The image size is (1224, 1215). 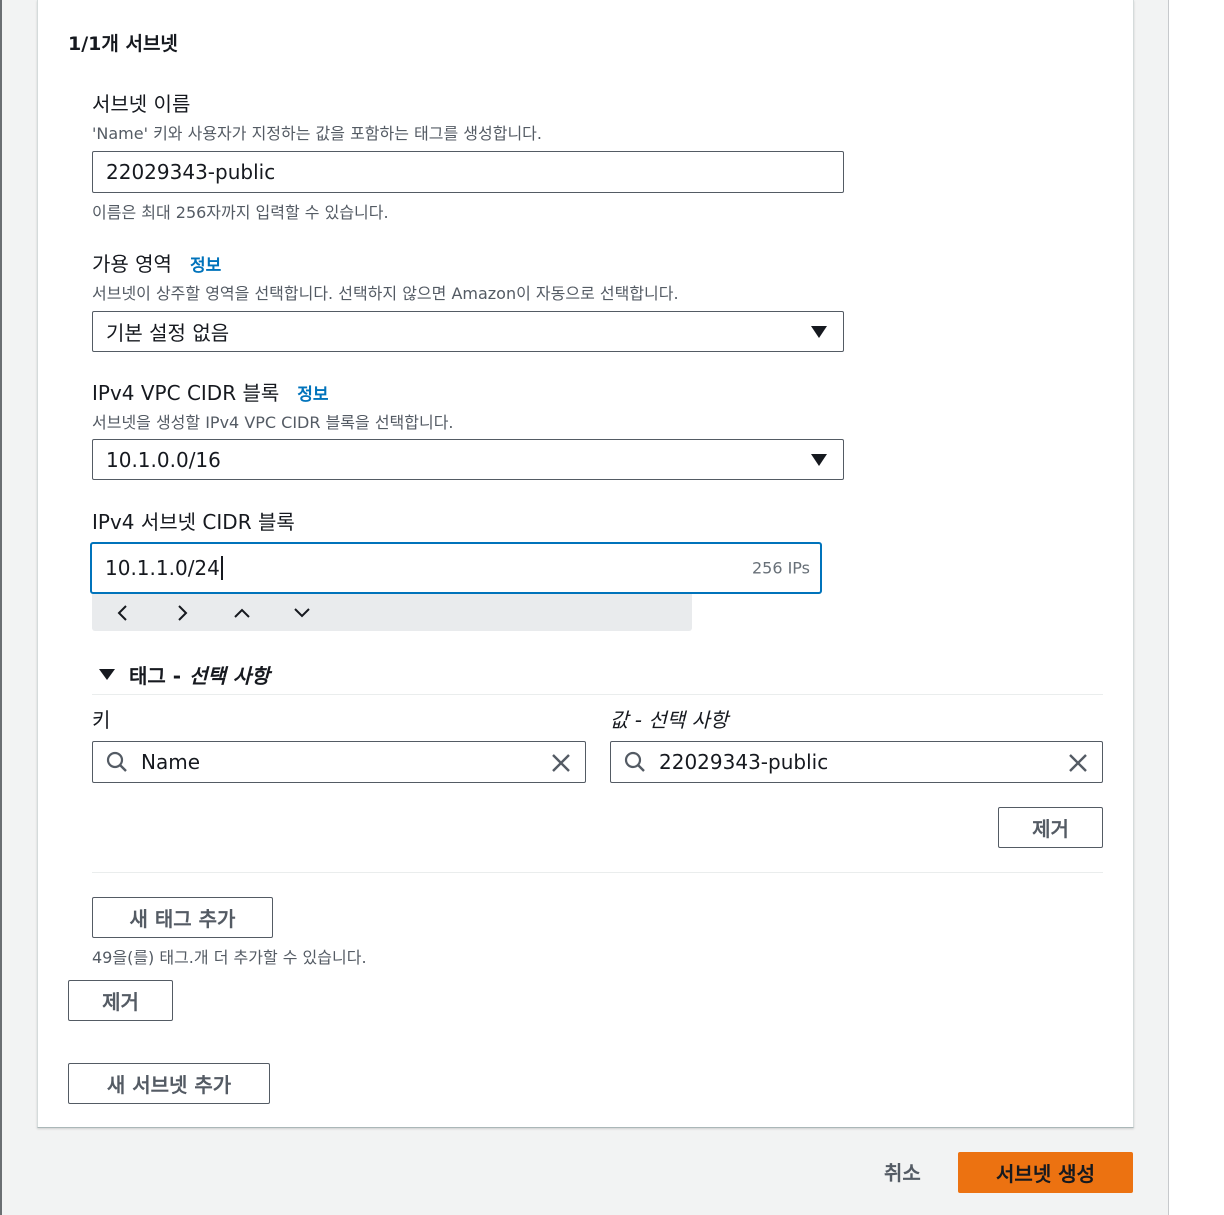 What do you see at coordinates (1, 607) in the screenshot?
I see `window-left-border` at bounding box center [1, 607].